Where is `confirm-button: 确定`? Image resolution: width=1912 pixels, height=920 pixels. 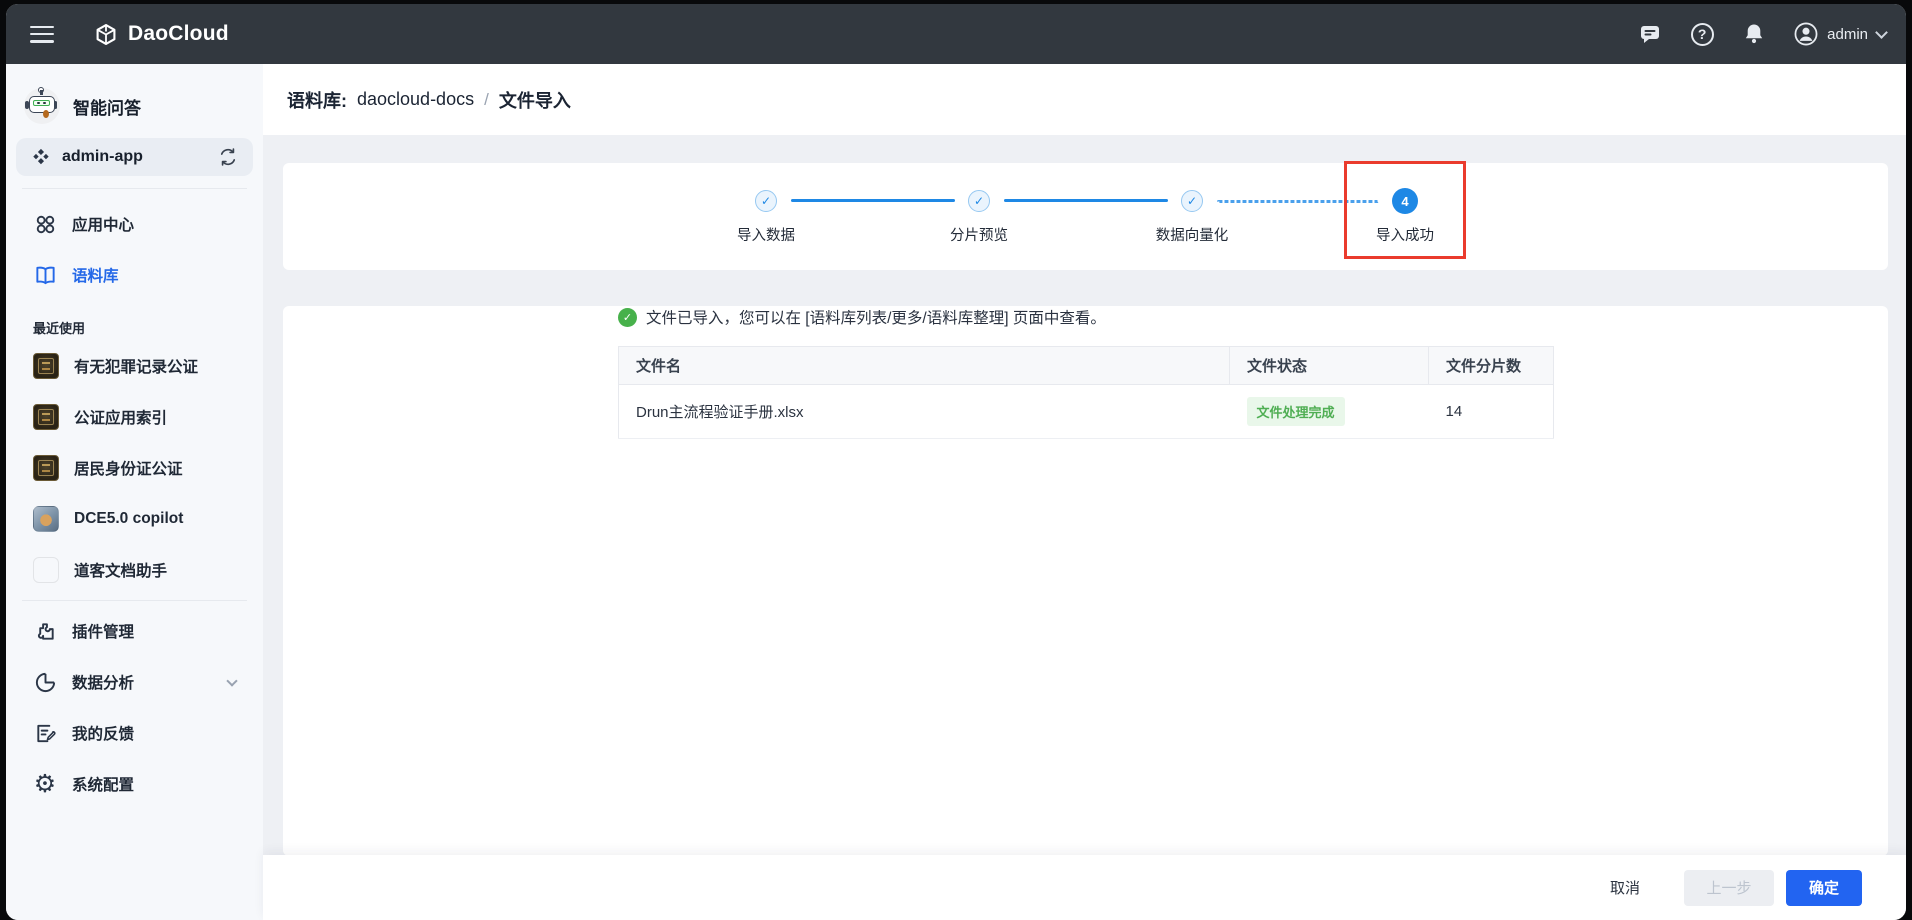 confirm-button: 确定 is located at coordinates (1824, 887).